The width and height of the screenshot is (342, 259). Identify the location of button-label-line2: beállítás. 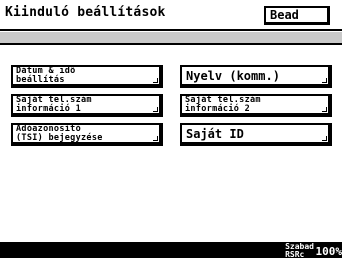
(46, 80).